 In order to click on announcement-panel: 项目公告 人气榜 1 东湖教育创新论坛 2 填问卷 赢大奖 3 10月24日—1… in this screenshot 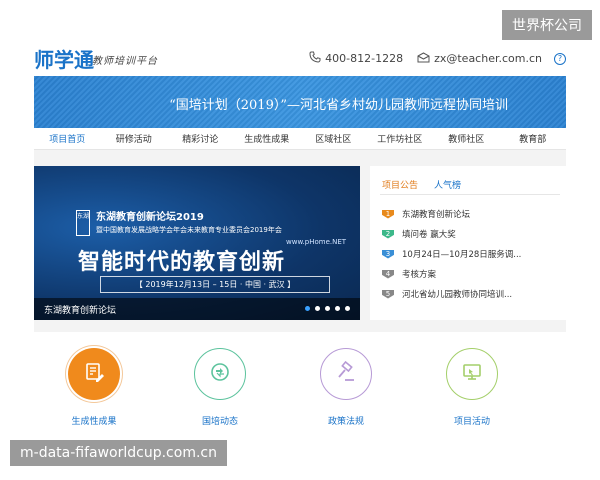, I will do `click(468, 243)`.